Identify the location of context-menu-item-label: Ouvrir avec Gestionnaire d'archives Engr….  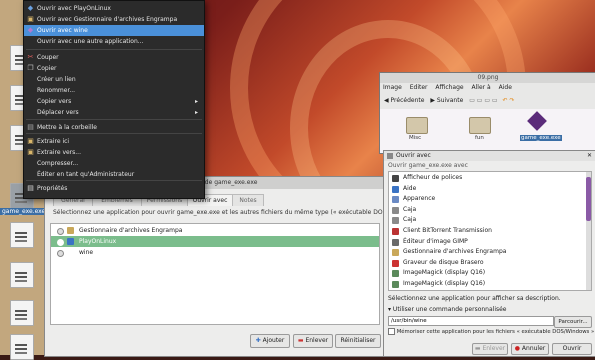
(107, 19).